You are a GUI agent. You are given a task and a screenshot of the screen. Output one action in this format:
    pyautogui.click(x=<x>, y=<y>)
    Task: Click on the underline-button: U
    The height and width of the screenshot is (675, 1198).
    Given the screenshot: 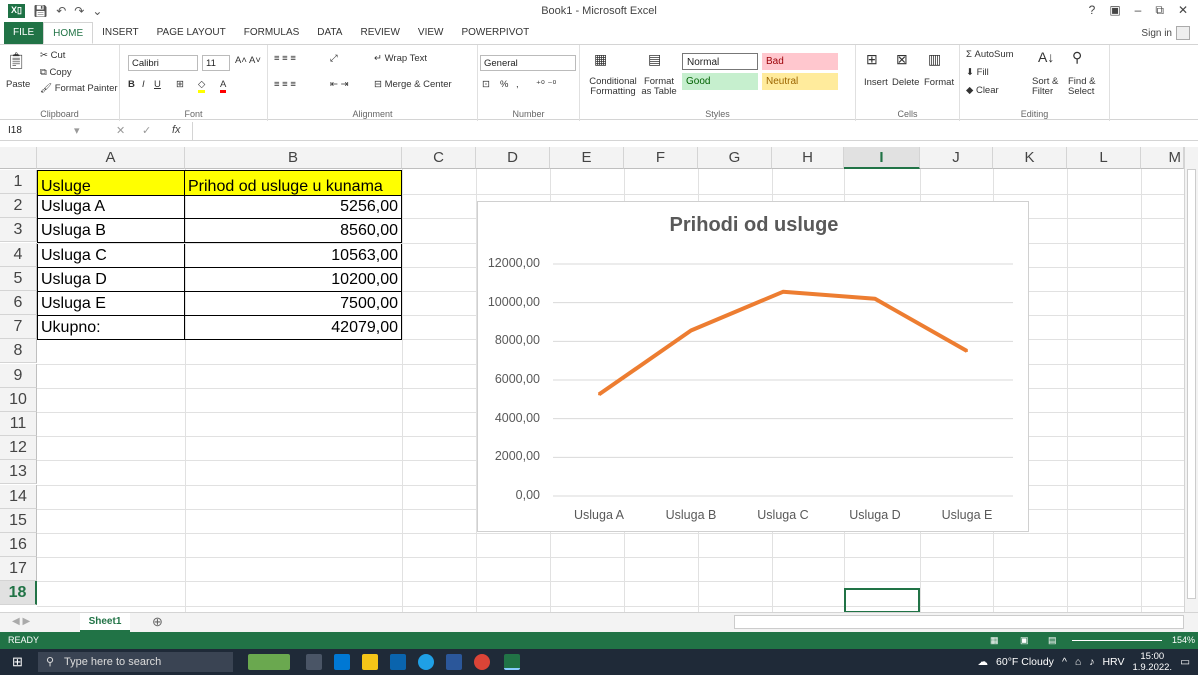 What is the action you would take?
    pyautogui.click(x=157, y=84)
    